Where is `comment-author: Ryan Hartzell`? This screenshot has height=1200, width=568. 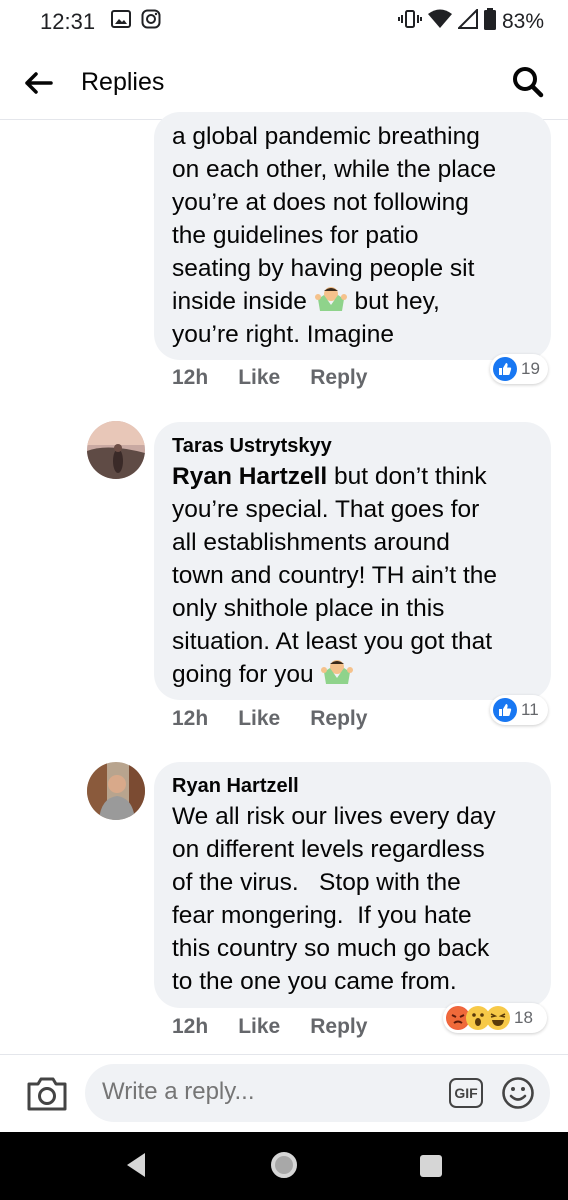 comment-author: Ryan Hartzell is located at coordinates (352, 786).